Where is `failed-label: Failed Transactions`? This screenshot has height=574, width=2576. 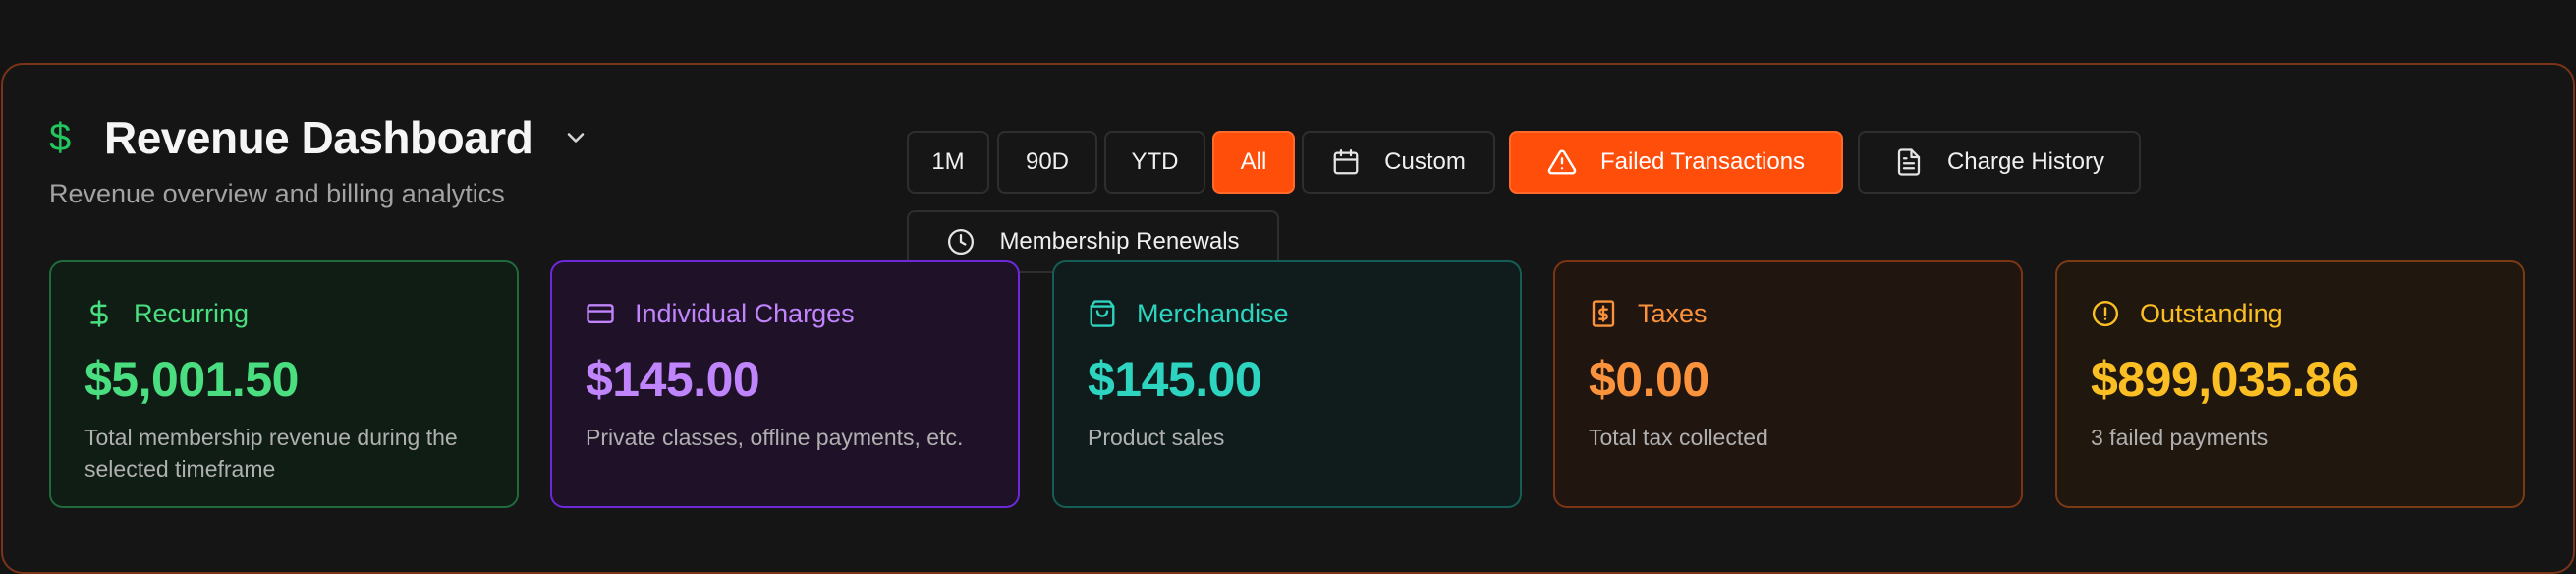 failed-label: Failed Transactions is located at coordinates (1702, 162).